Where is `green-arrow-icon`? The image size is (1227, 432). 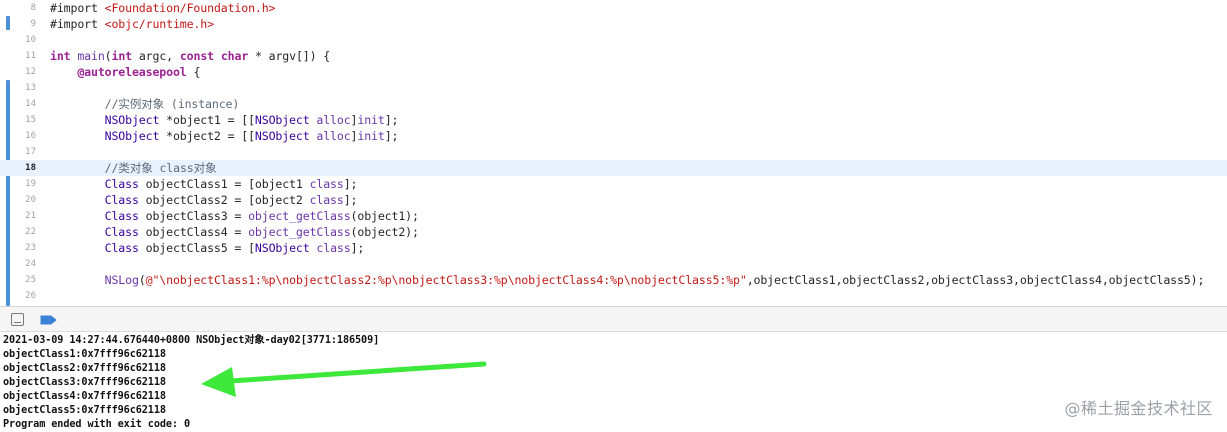 green-arrow-icon is located at coordinates (344, 379).